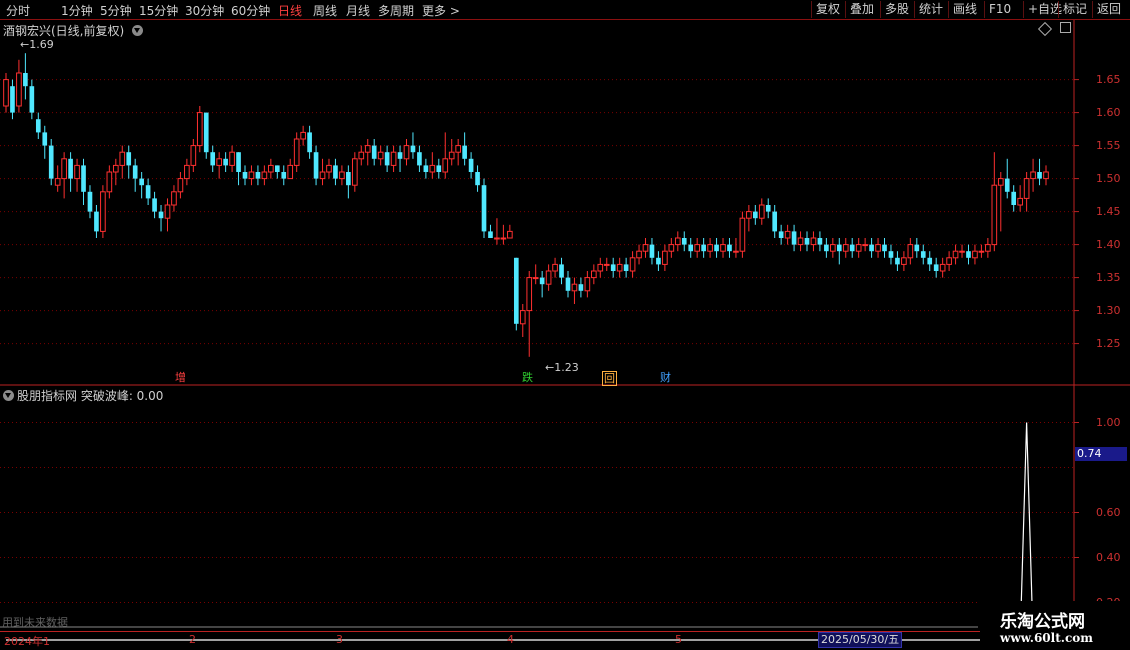 The width and height of the screenshot is (1130, 650). Describe the element at coordinates (83, 395) in the screenshot. I see `indicator-title: 股朋指标网 突破波峰: 0.00` at that location.